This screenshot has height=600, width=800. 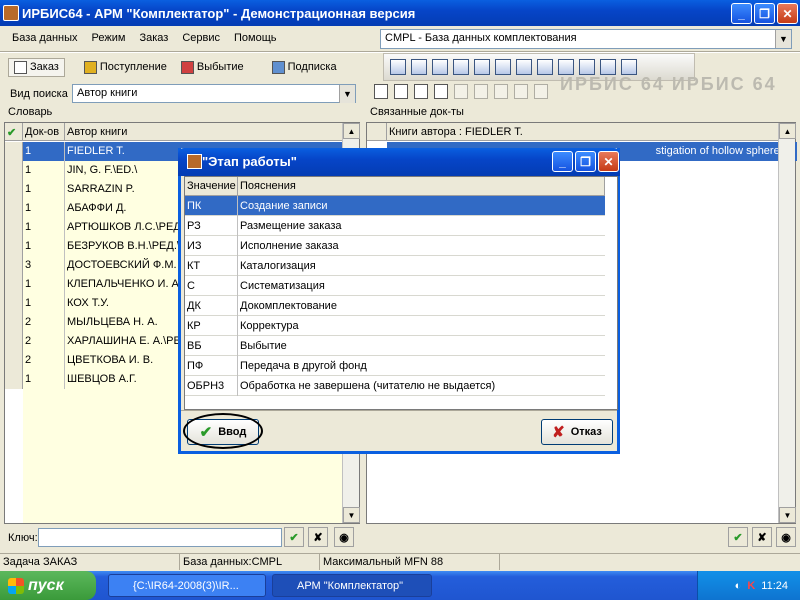 What do you see at coordinates (587, 67) in the screenshot?
I see `tag-icon` at bounding box center [587, 67].